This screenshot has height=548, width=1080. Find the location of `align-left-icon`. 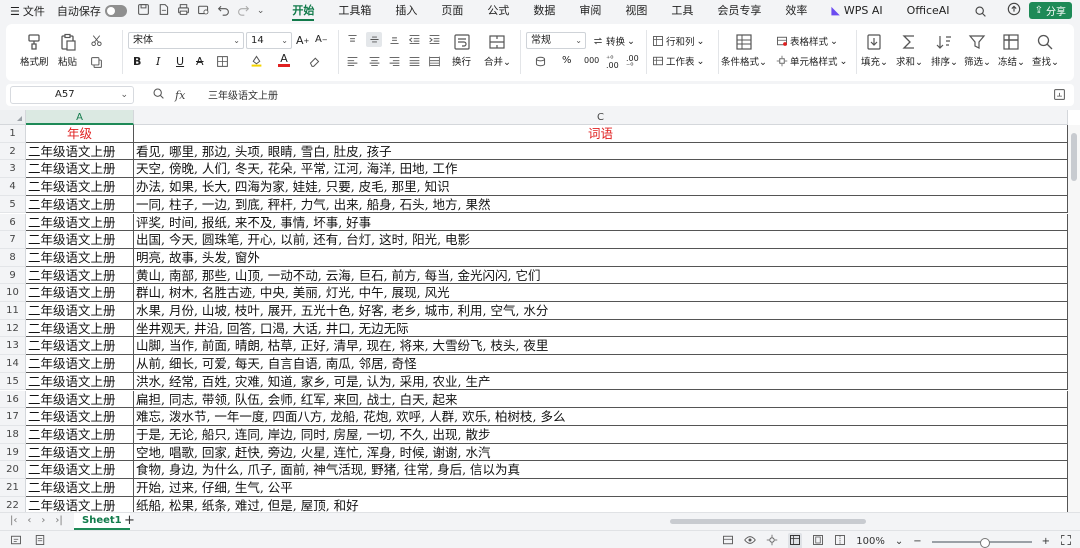

align-left-icon is located at coordinates (352, 61).